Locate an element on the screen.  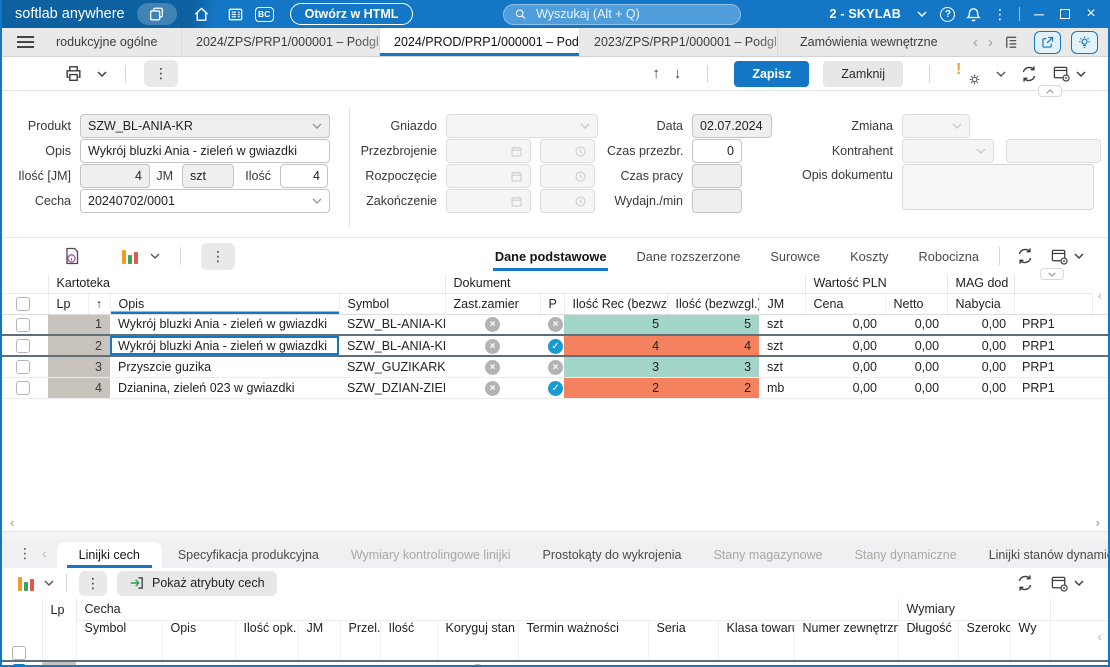
cell-opis: Przyszcie guzika is located at coordinates (224, 367).